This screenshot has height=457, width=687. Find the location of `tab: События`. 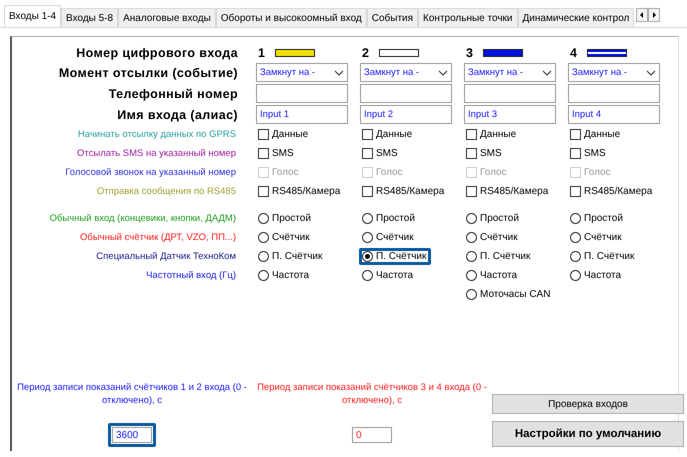

tab: События is located at coordinates (392, 17).